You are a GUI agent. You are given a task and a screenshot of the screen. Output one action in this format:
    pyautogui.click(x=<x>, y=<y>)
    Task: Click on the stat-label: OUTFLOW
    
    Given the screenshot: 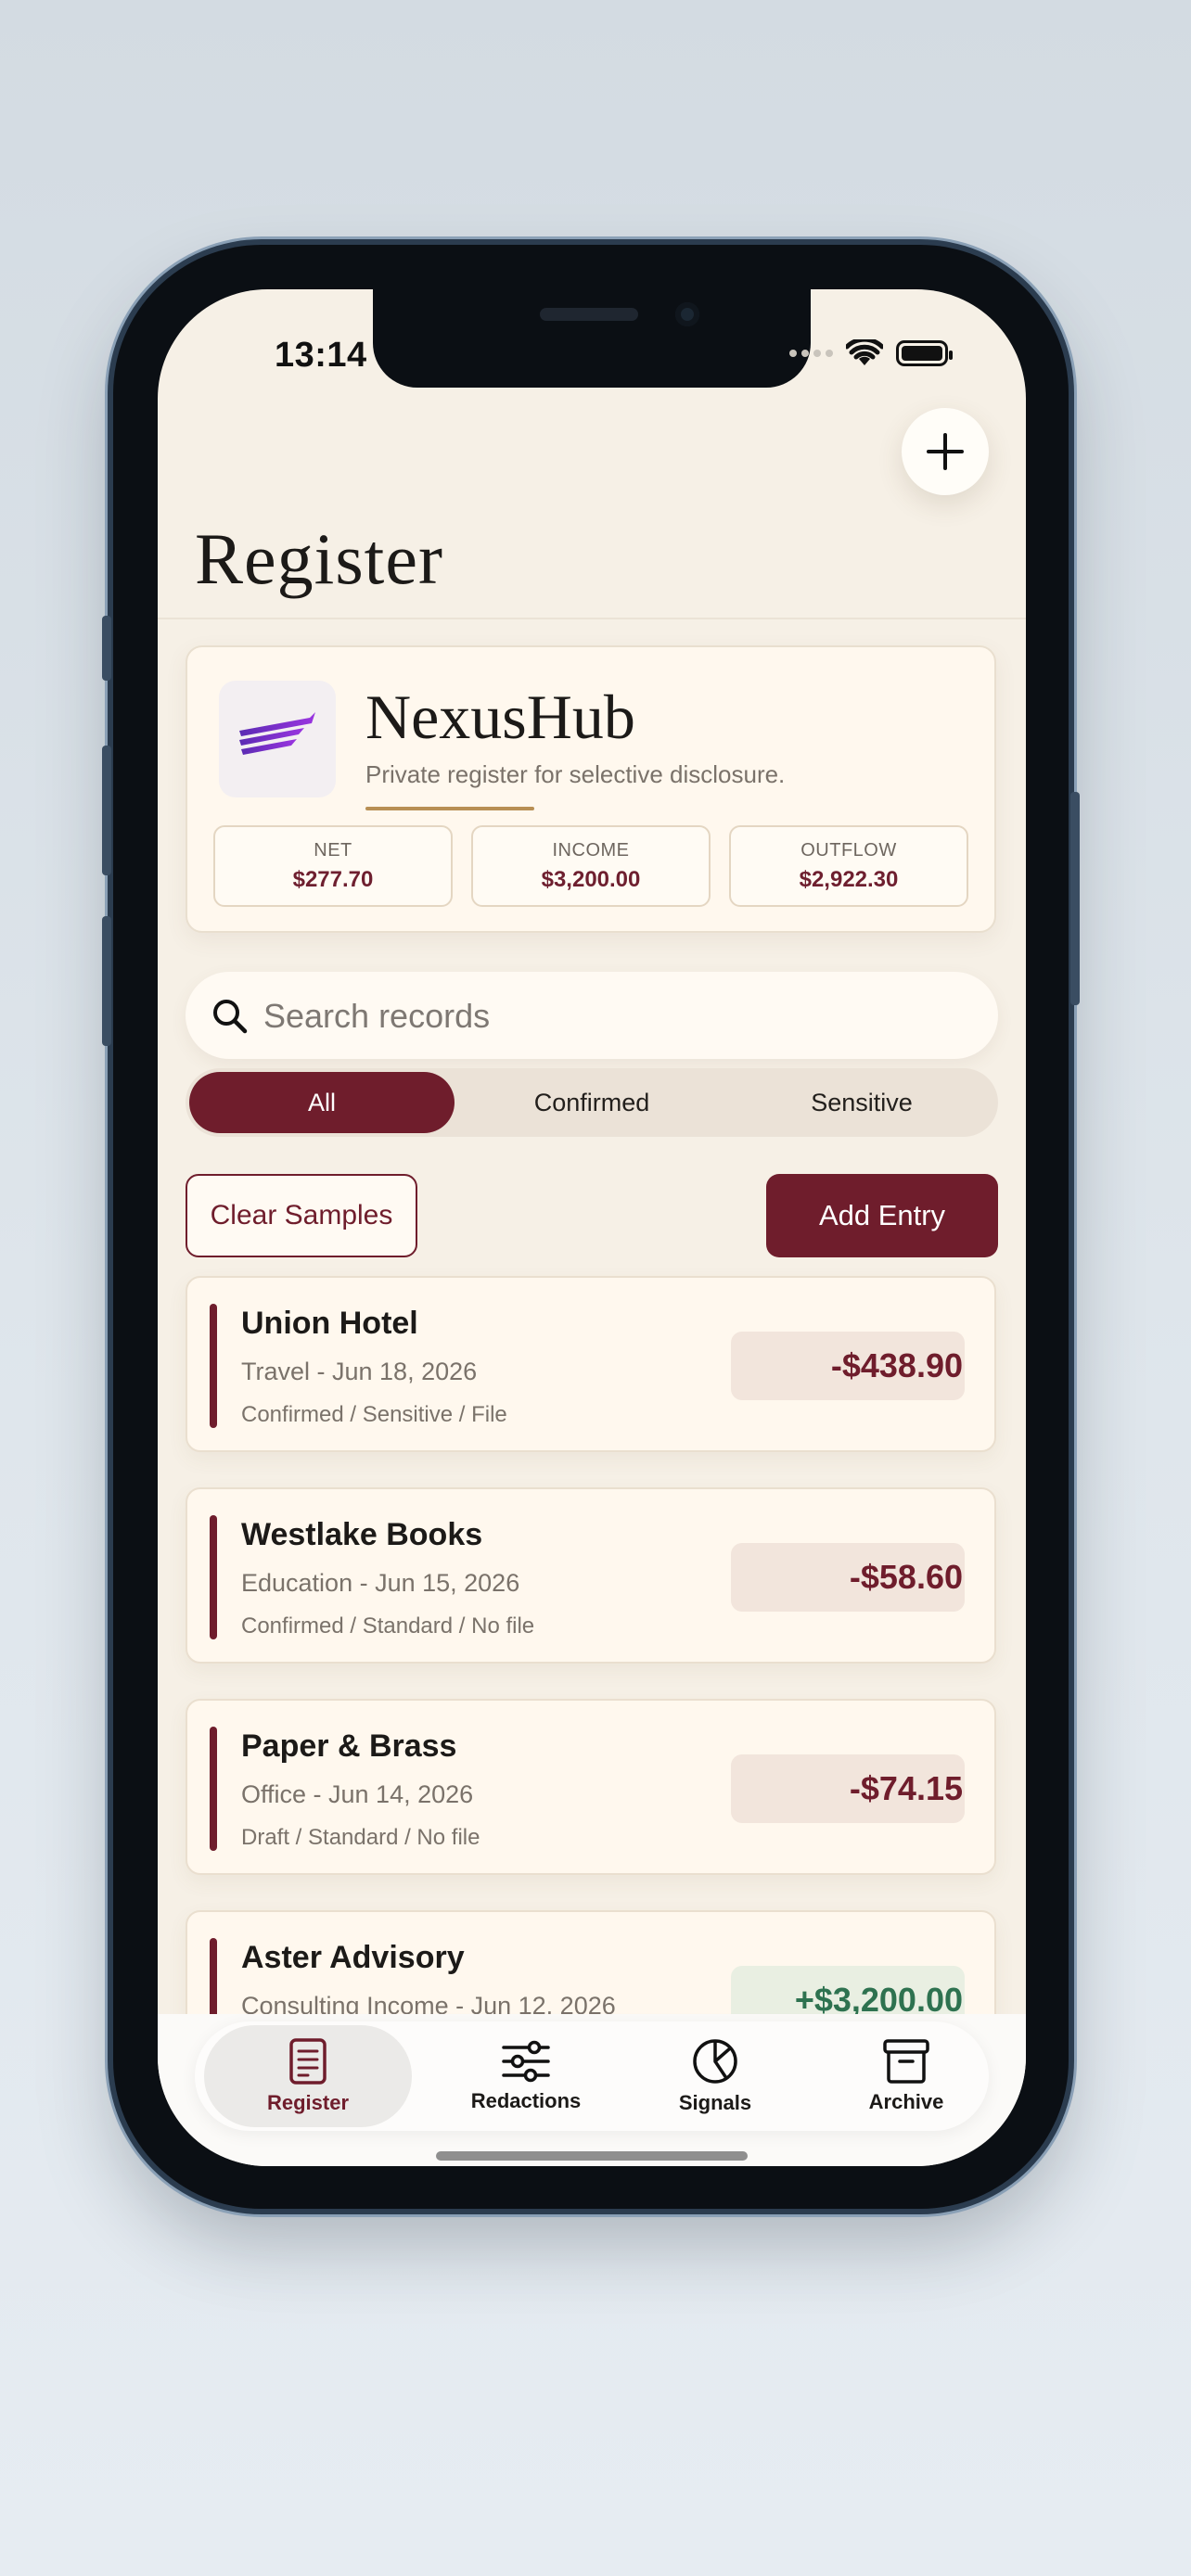 What is the action you would take?
    pyautogui.click(x=848, y=850)
    